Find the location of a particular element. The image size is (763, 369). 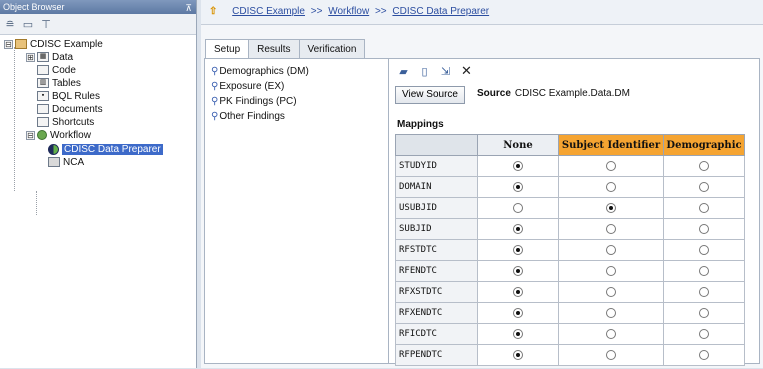

pin-icon: ⊼ is located at coordinates (188, 8).